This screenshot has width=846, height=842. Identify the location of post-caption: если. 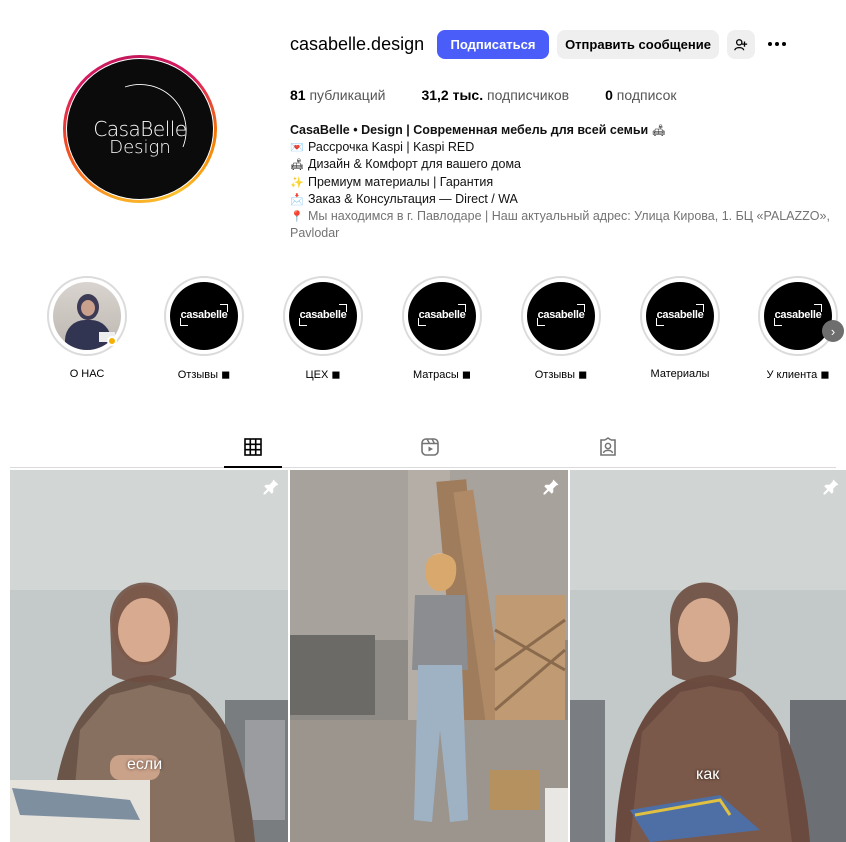
(145, 764).